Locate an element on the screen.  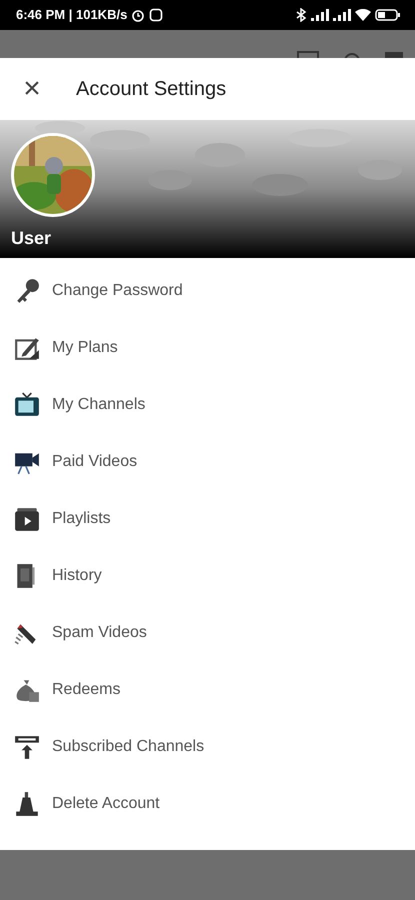
menu-item: History is located at coordinates (207, 575).